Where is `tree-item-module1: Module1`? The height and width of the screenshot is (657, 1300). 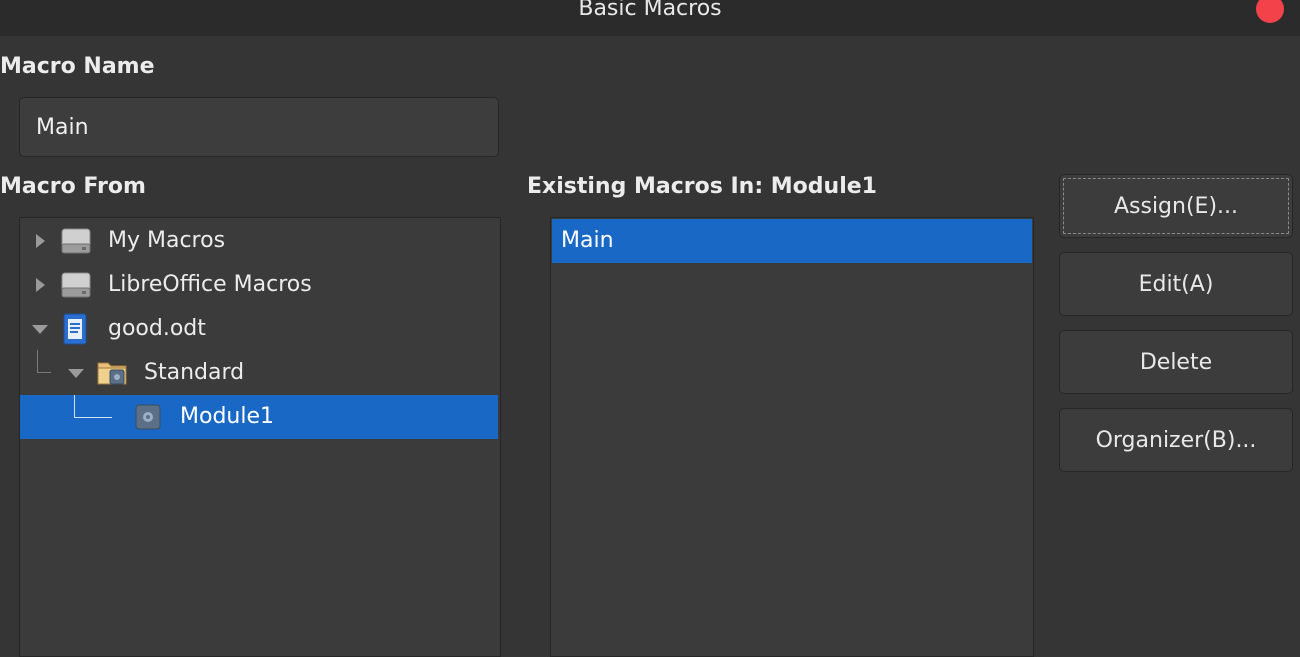
tree-item-module1: Module1 is located at coordinates (259, 417).